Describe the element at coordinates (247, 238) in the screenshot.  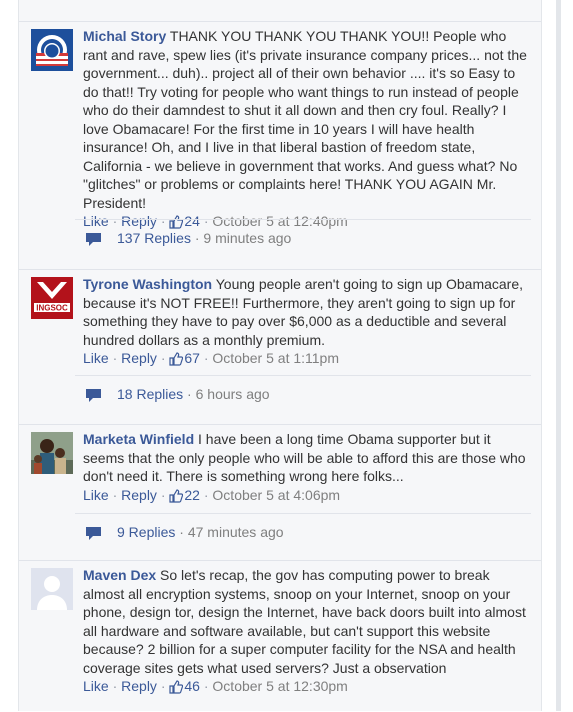
I see `replies-time: 9 minutes ago` at that location.